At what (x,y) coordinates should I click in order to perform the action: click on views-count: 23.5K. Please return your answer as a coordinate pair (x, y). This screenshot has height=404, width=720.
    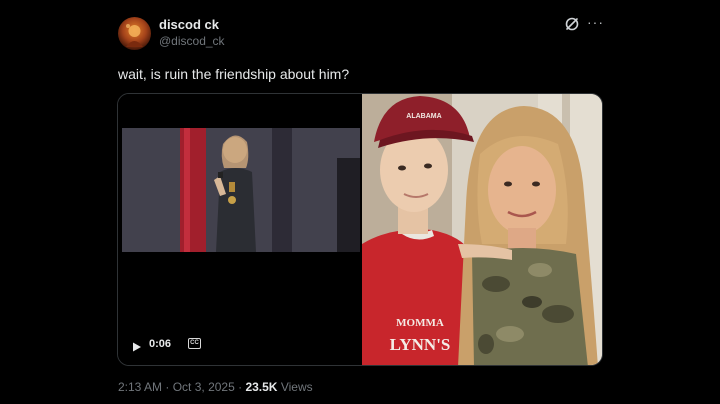
    Looking at the image, I should click on (261, 387).